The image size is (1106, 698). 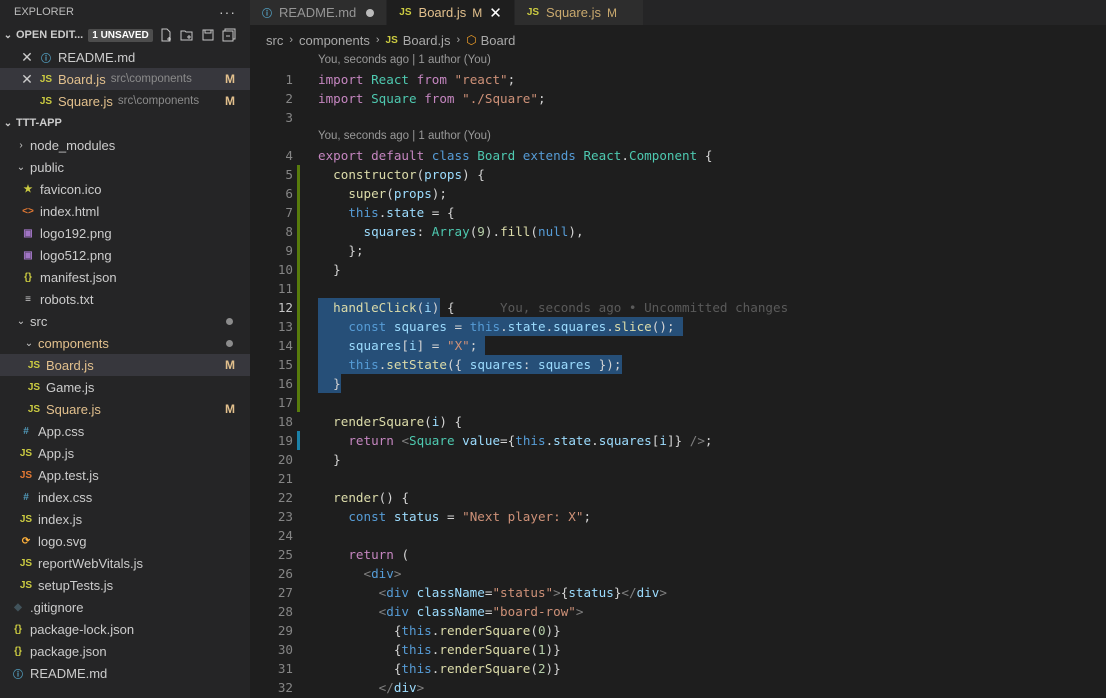 What do you see at coordinates (678, 231) in the screenshot?
I see `code-line: 8 squares: Array(9).fill(null),` at bounding box center [678, 231].